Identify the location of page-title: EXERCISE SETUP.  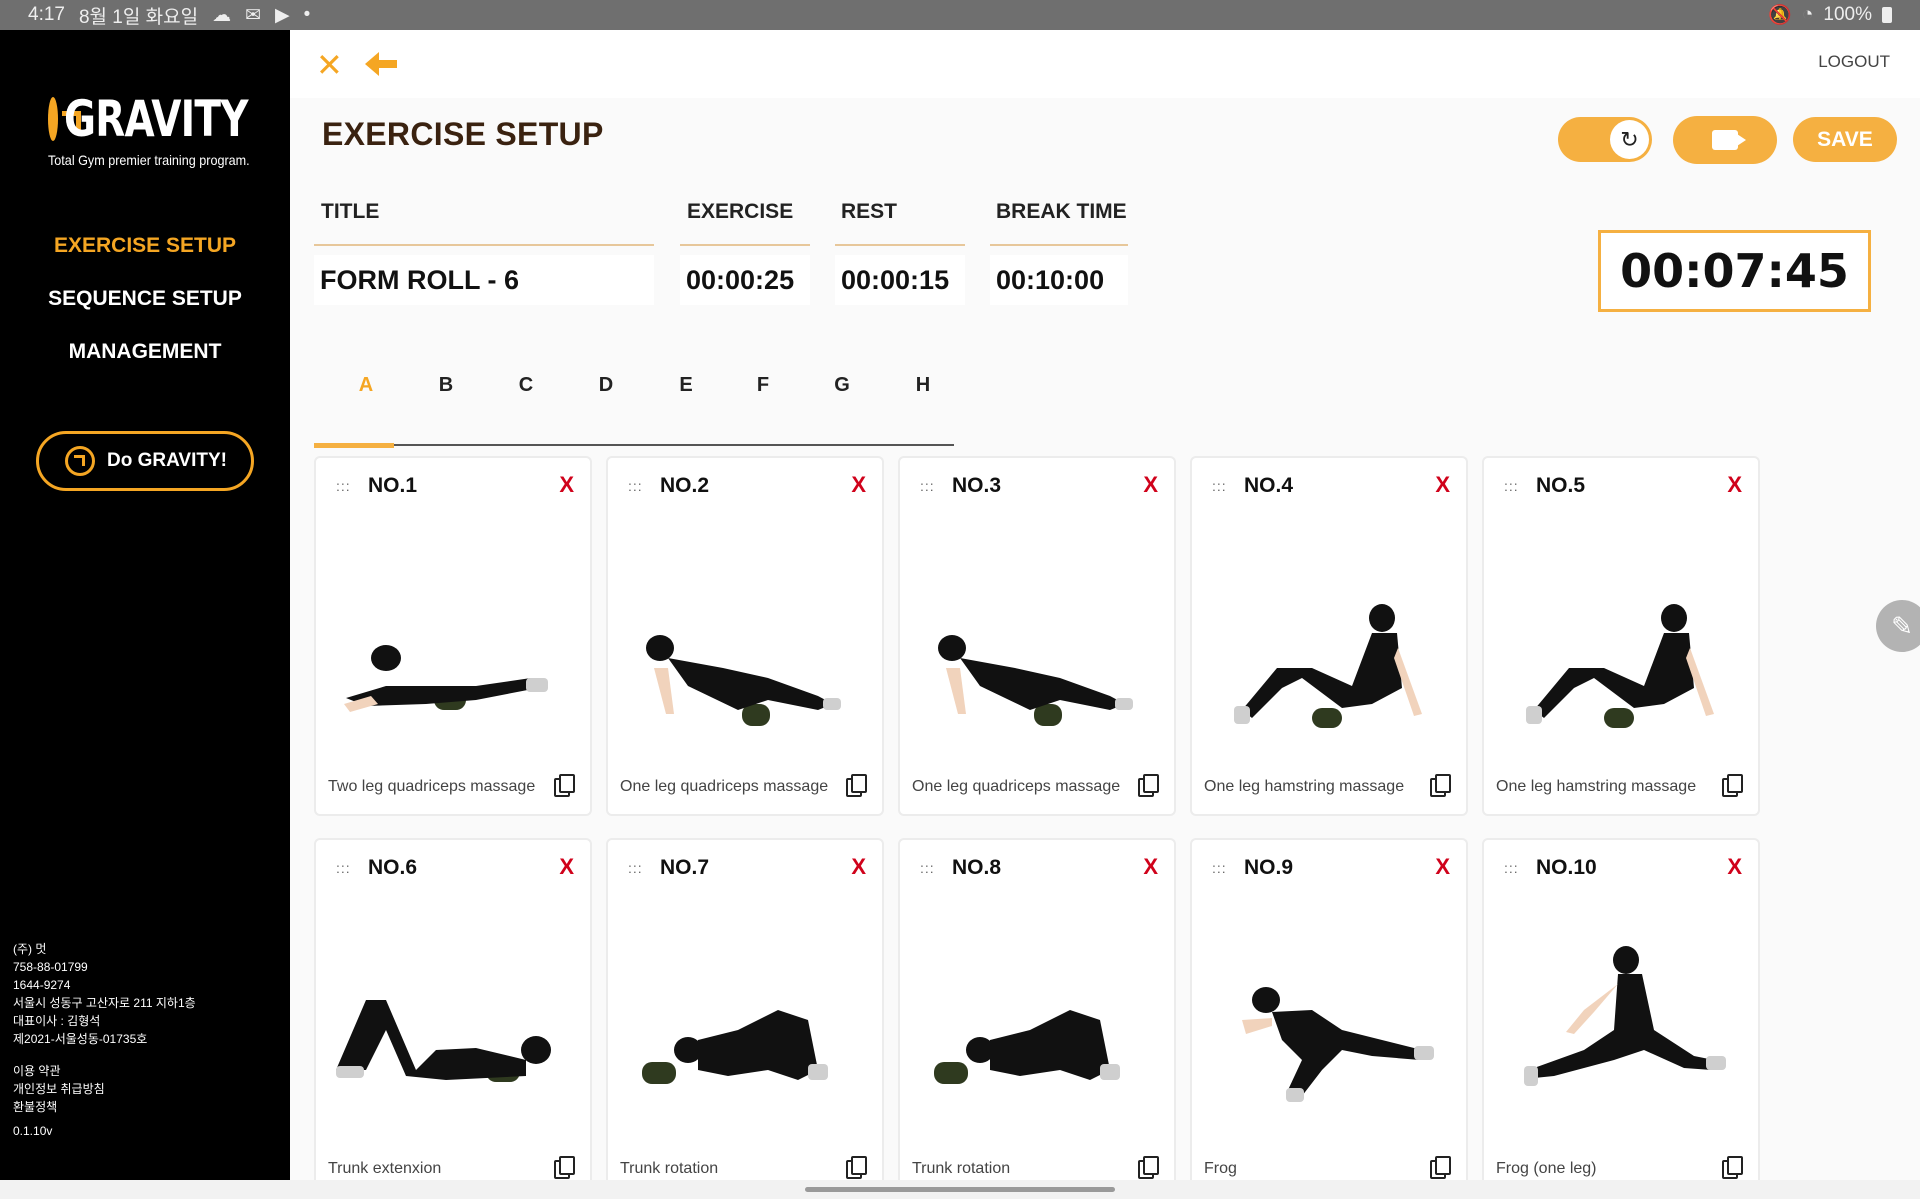
(463, 134).